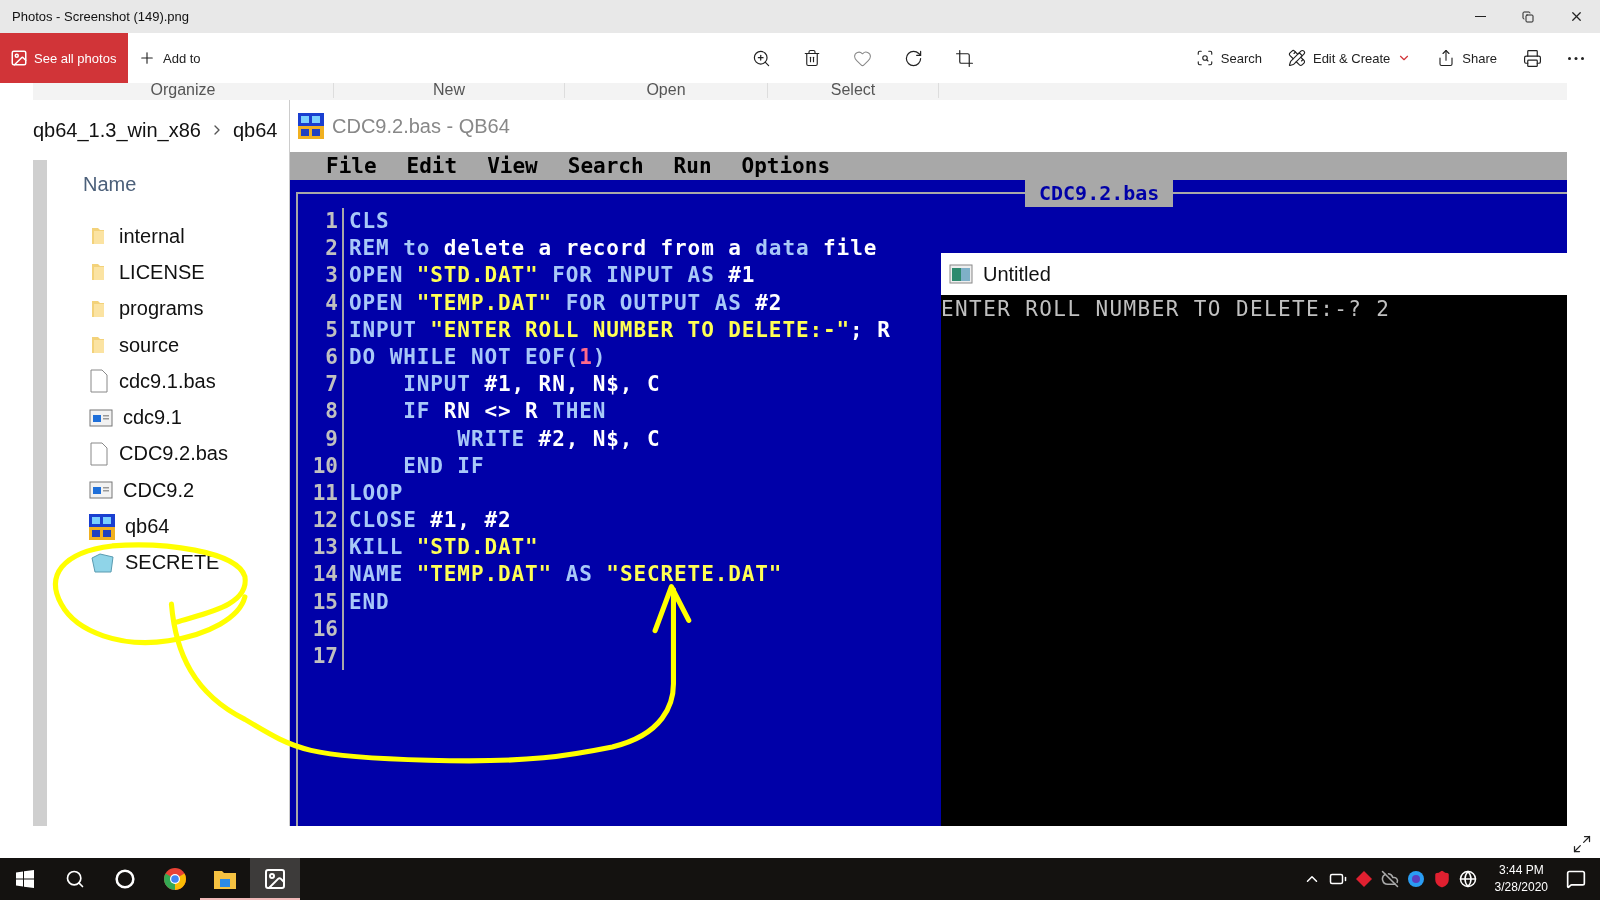 The image size is (1600, 900). What do you see at coordinates (1521, 887) in the screenshot?
I see `date: 3/28/2020` at bounding box center [1521, 887].